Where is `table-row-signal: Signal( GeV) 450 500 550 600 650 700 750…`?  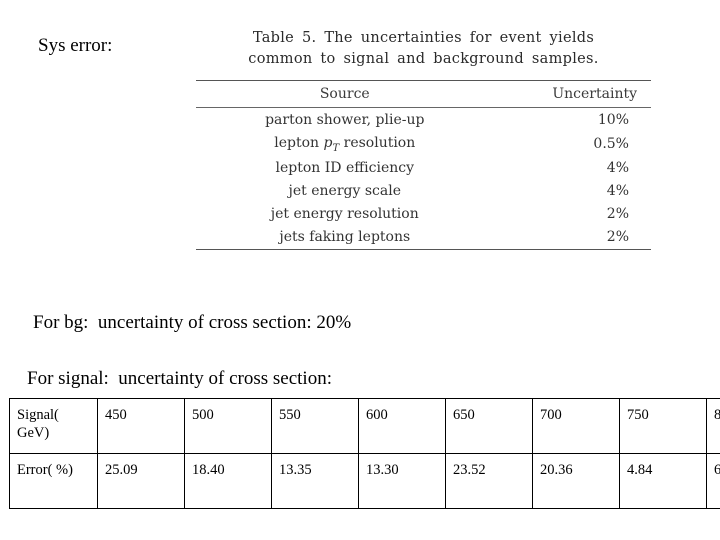 table-row-signal: Signal( GeV) 450 500 550 600 650 700 750… is located at coordinates (364, 426).